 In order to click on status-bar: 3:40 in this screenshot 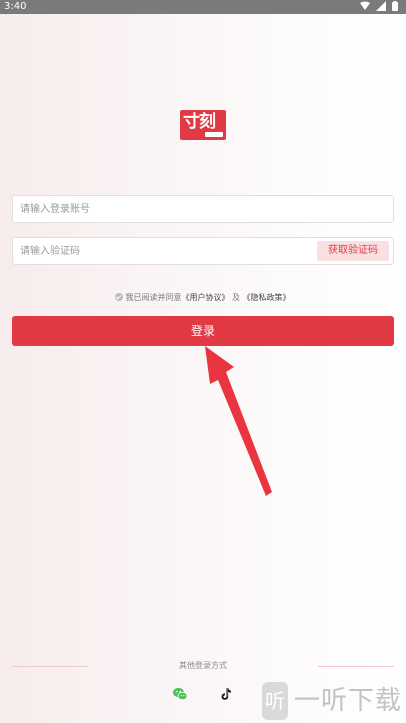, I will do `click(203, 7)`.